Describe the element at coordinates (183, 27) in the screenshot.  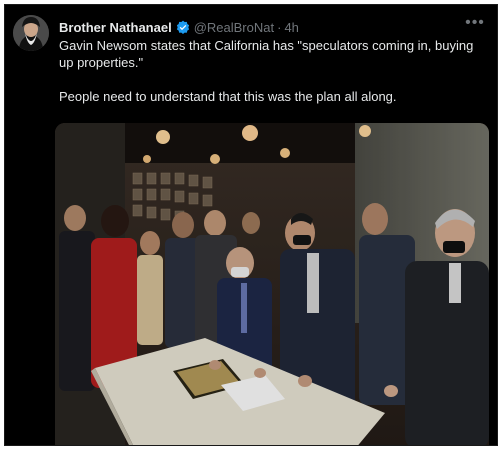
I see `verified-badge-icon` at that location.